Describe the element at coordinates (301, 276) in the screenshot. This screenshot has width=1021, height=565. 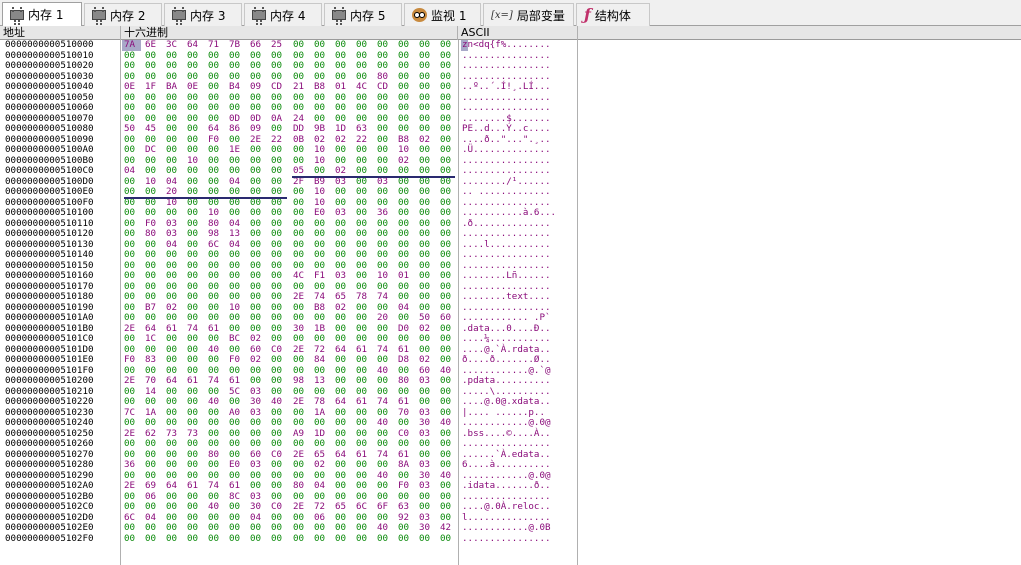
I see `hex-byte: 4C` at that location.